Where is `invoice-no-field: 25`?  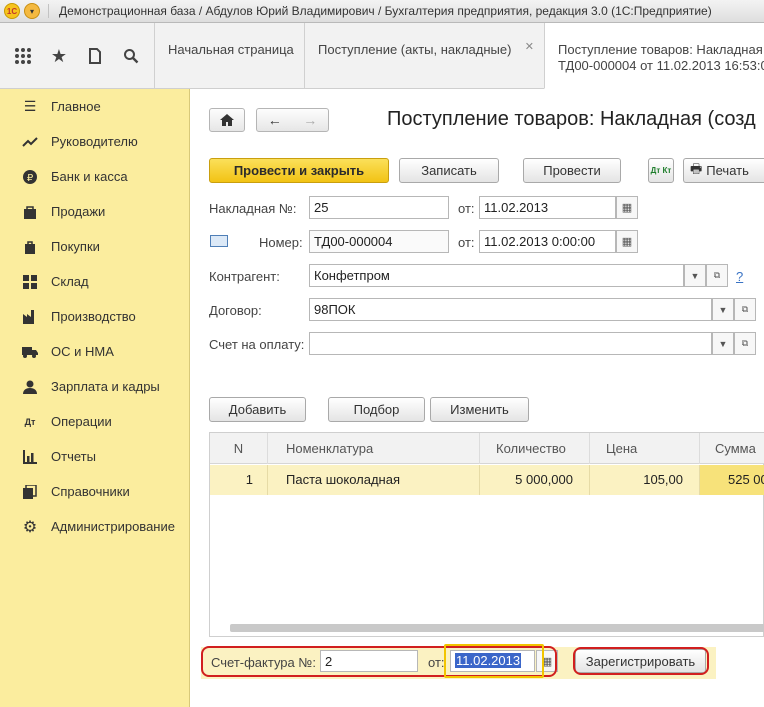 invoice-no-field: 25 is located at coordinates (379, 207).